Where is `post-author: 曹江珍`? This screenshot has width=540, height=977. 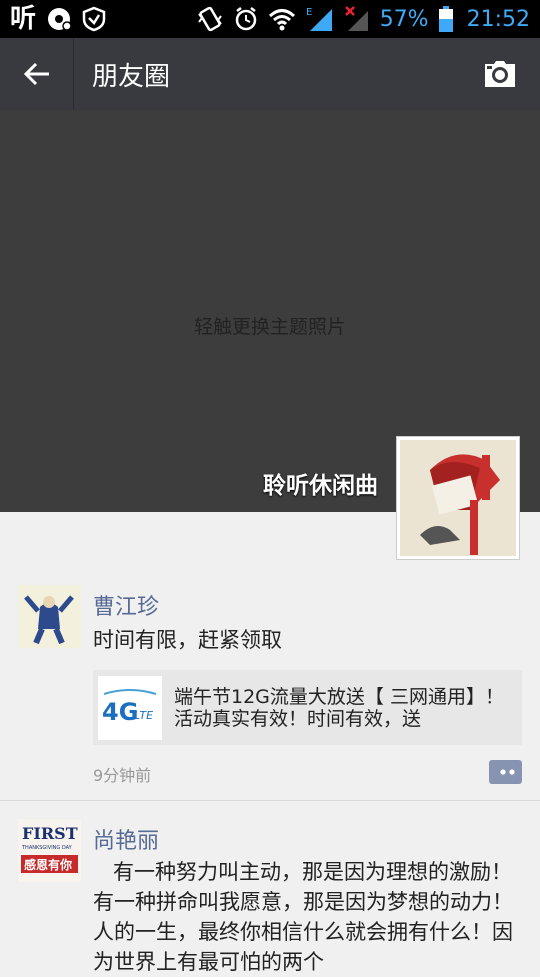
post-author: 曹江珍 is located at coordinates (126, 605).